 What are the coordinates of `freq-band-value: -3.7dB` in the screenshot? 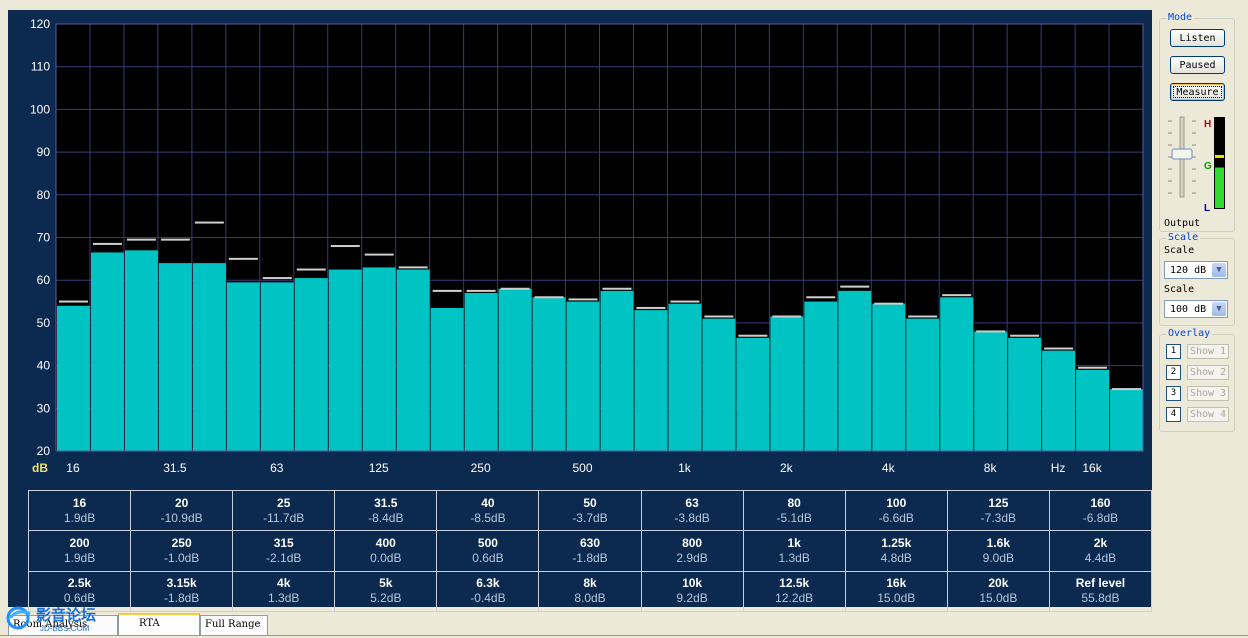 It's located at (590, 517).